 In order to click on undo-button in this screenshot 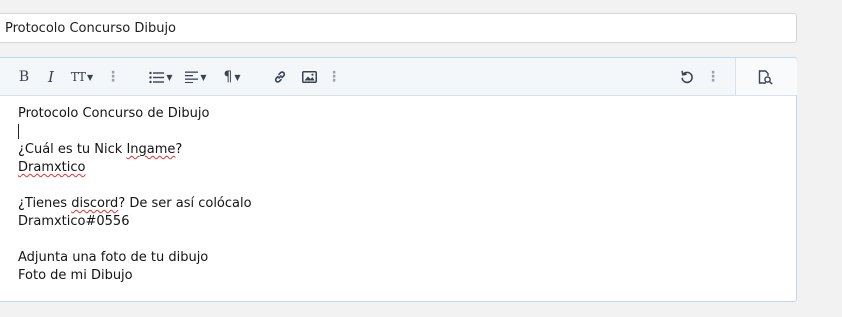, I will do `click(687, 77)`.